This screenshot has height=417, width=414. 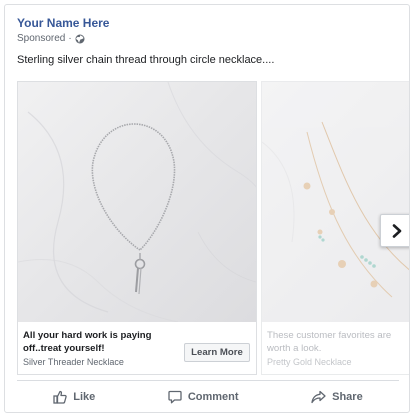 I want to click on chevron-right-icon, so click(x=396, y=230).